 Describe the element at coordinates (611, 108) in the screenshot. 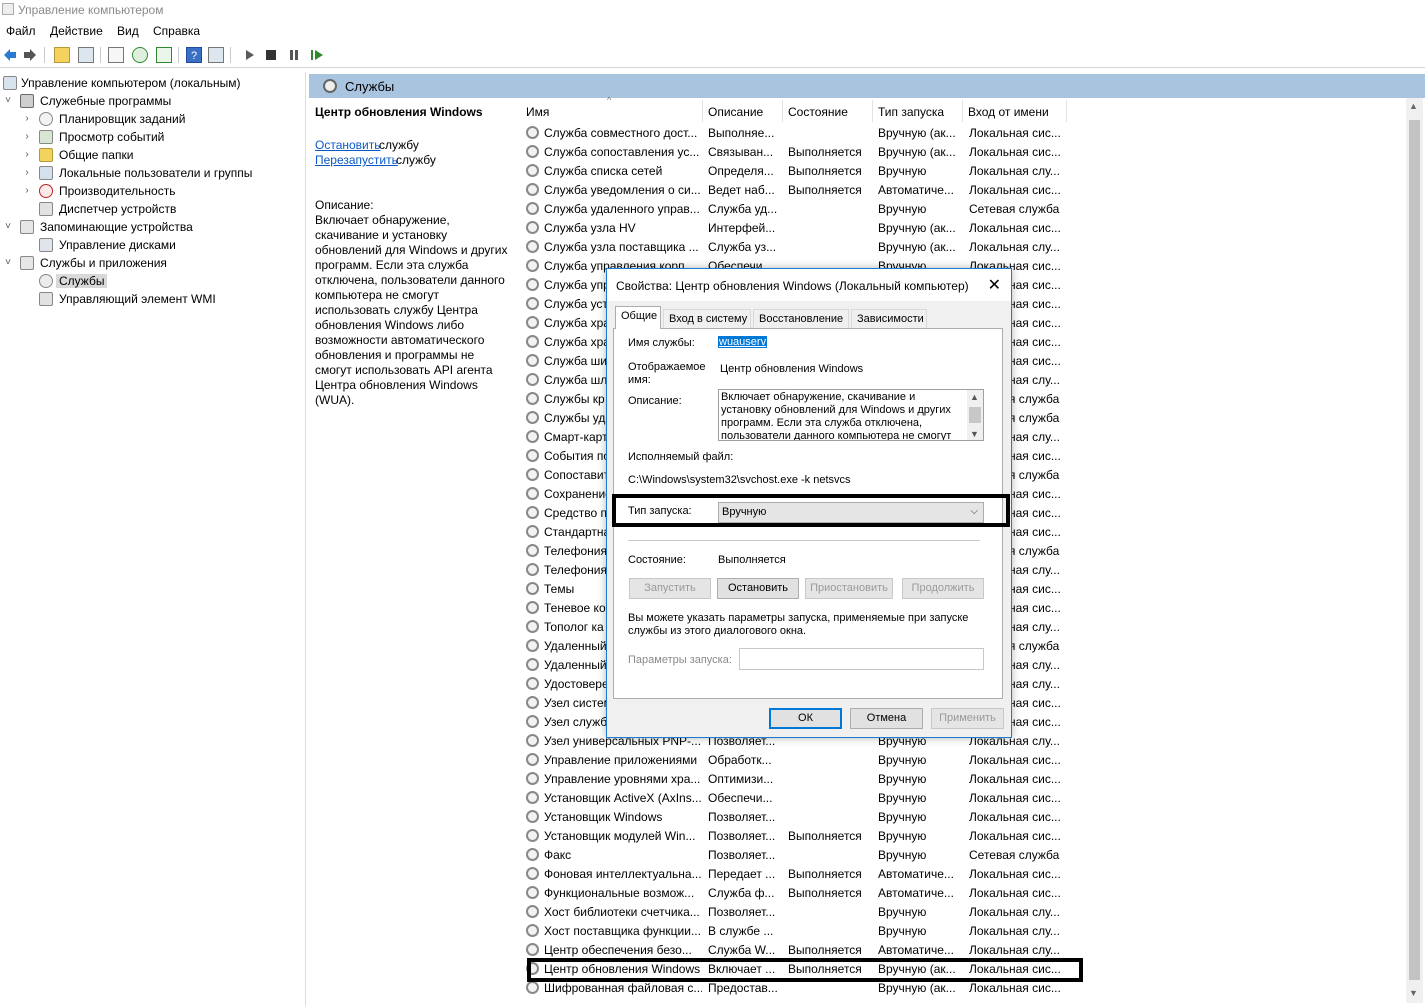

I see `column-name: Имя ^` at that location.